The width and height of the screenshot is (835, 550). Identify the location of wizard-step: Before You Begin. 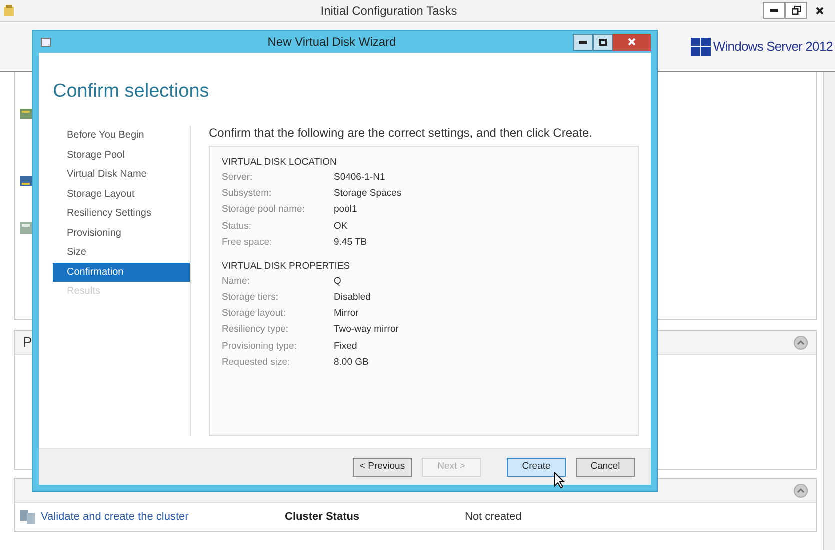
(121, 136).